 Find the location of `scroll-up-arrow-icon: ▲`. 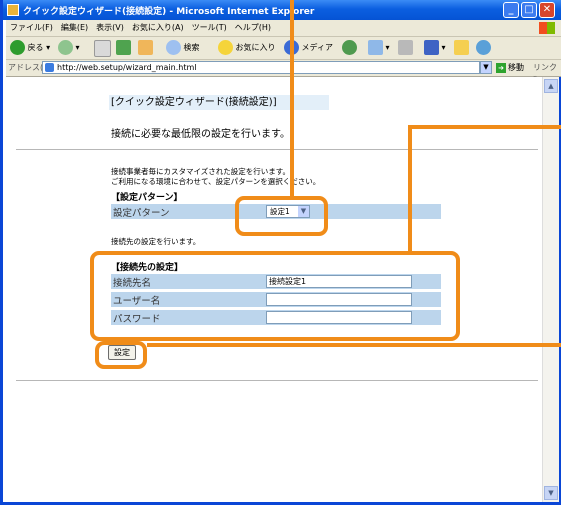

scroll-up-arrow-icon: ▲ is located at coordinates (551, 86).